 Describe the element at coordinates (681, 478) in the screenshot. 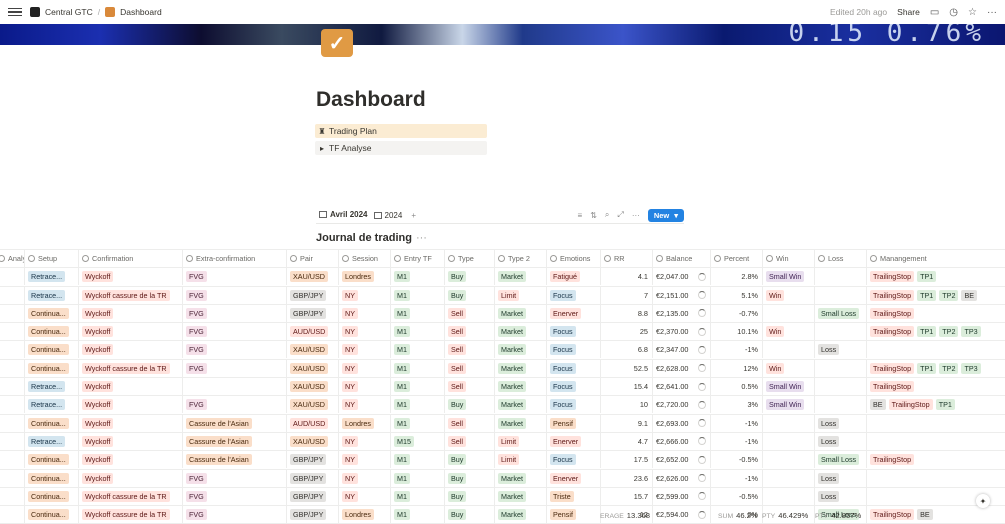

I see `table-cell: €2,626.00` at that location.